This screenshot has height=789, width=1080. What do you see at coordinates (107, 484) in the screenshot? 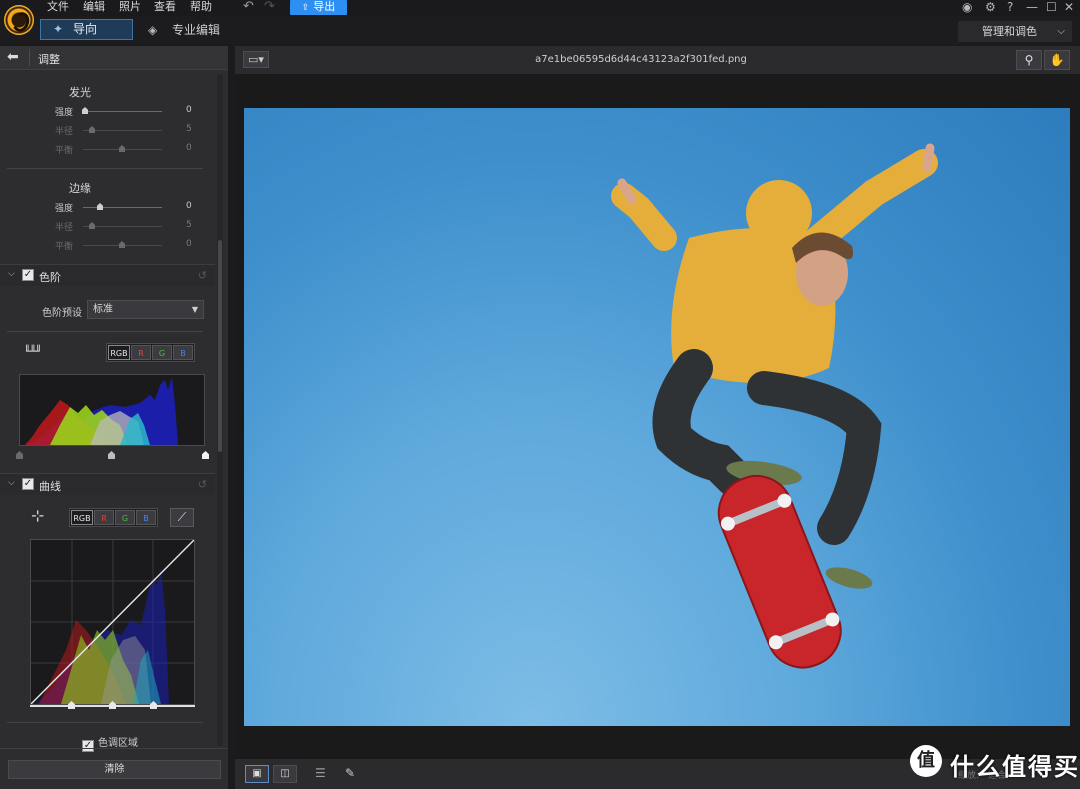
I see `curves-section-header: ⌵ ✓ 曲线 ↺` at bounding box center [107, 484].